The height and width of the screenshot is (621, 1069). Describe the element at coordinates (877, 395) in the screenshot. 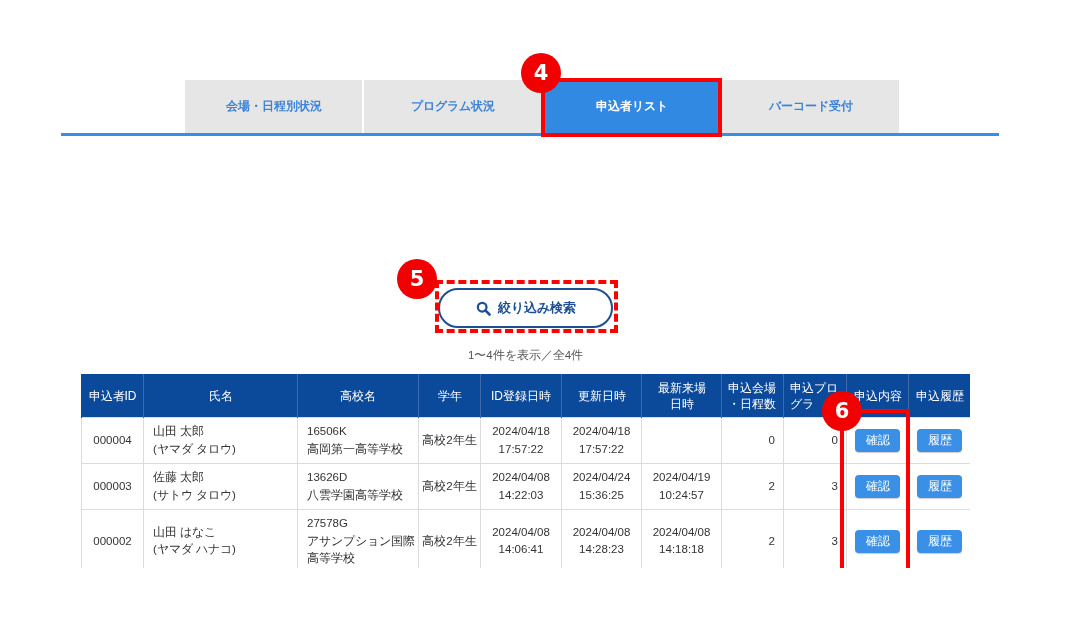

I see `column-header: 申込内容` at that location.